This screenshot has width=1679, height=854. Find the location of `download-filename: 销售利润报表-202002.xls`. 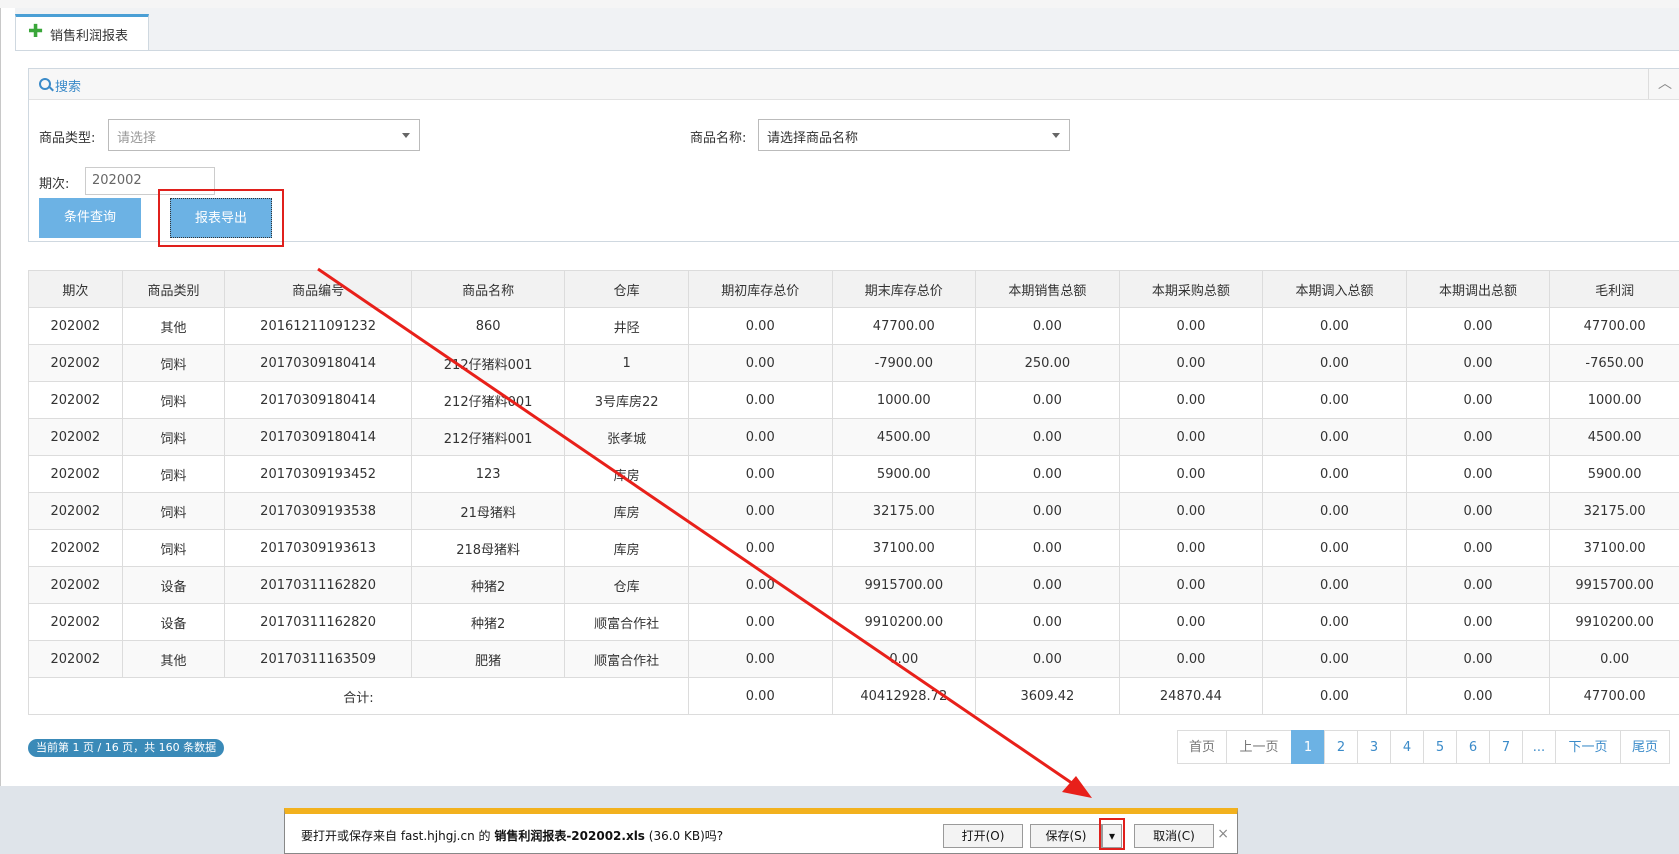

download-filename: 销售利润报表-202002.xls is located at coordinates (569, 836).